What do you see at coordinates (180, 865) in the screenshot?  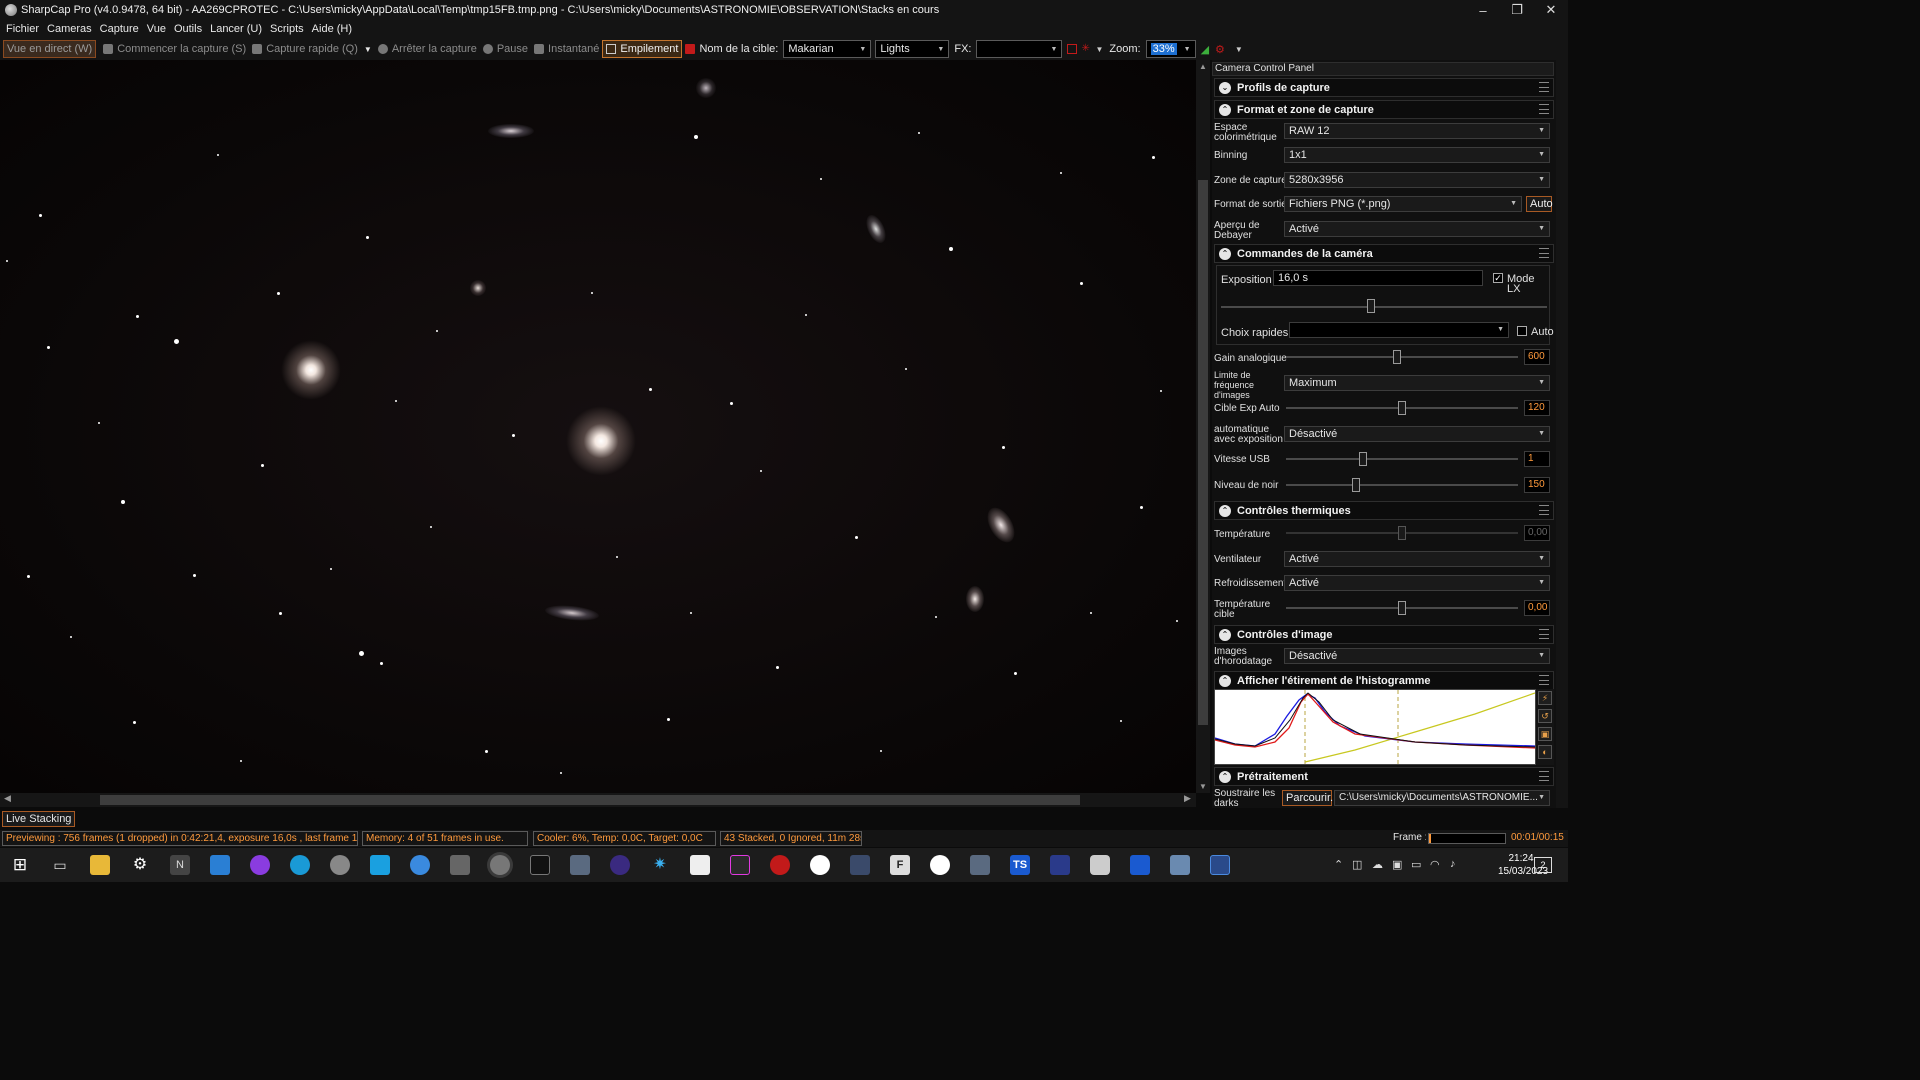 I see `notepad-icon: N` at bounding box center [180, 865].